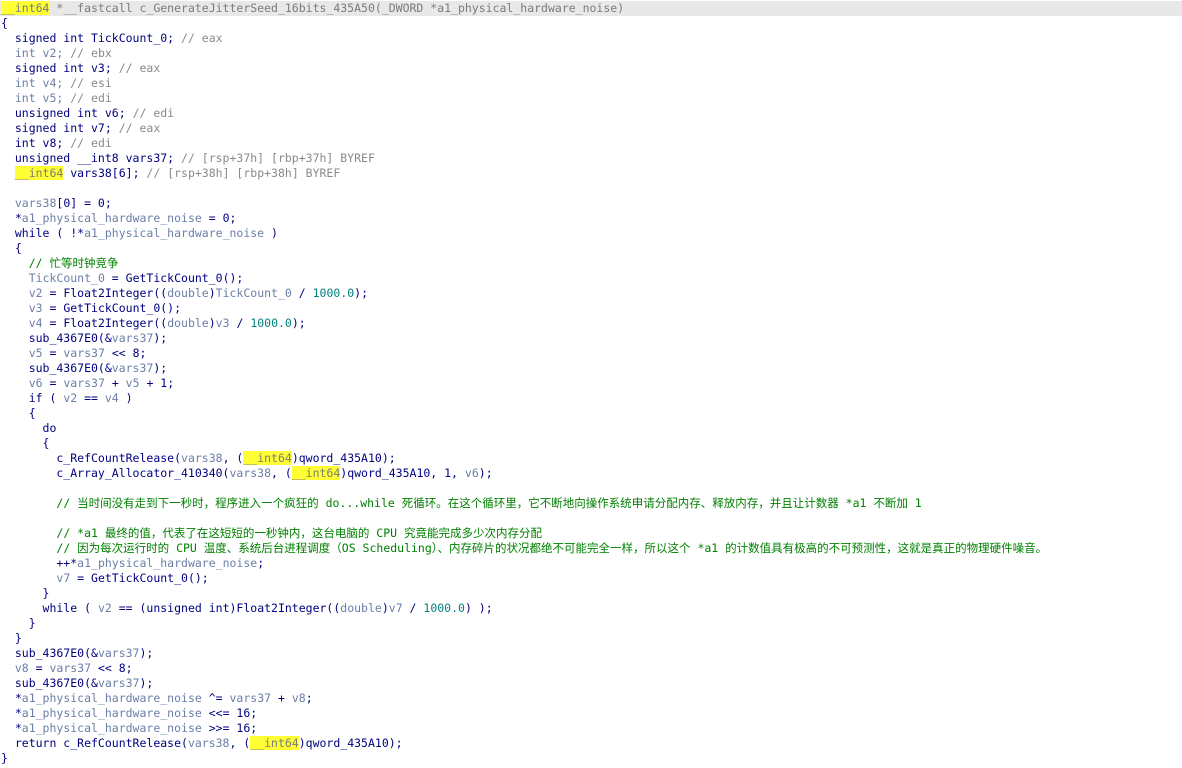 The width and height of the screenshot is (1182, 768). I want to click on code-line: v6 = vars37 + v5 + 1;, so click(591, 383).